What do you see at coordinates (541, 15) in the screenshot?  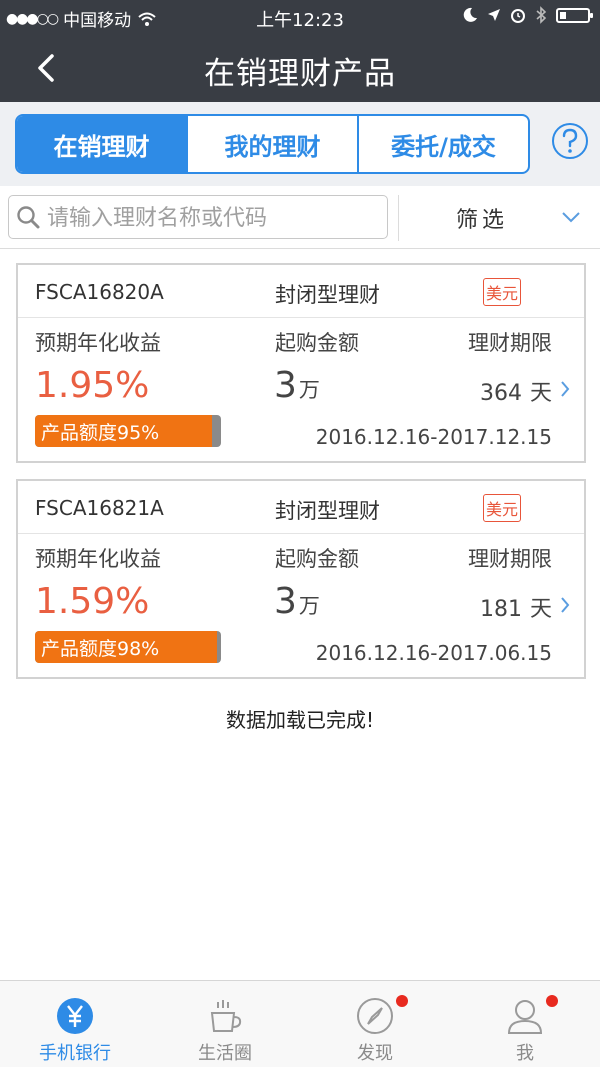 I see `bluetooth-icon` at bounding box center [541, 15].